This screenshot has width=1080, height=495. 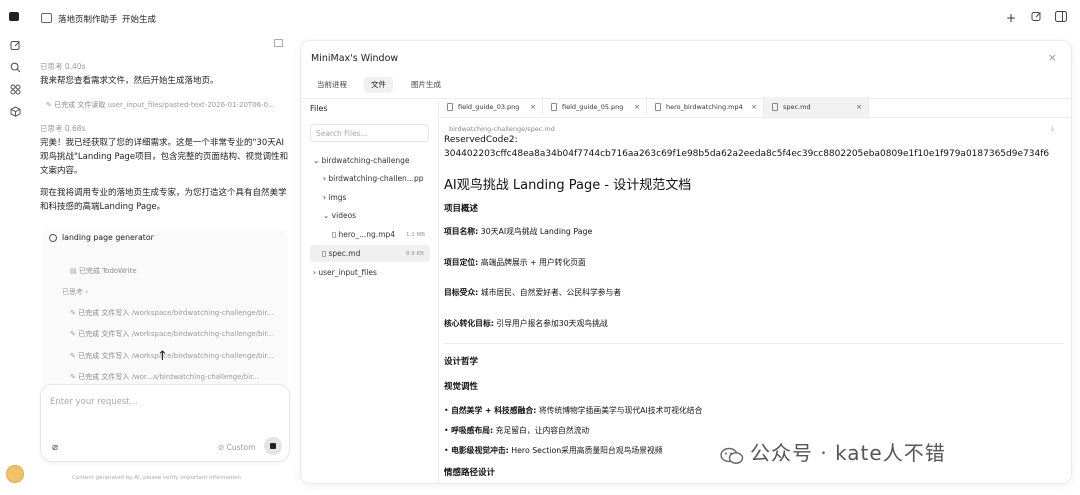 What do you see at coordinates (595, 107) in the screenshot?
I see `file-tab: field_guide_05.png ×` at bounding box center [595, 107].